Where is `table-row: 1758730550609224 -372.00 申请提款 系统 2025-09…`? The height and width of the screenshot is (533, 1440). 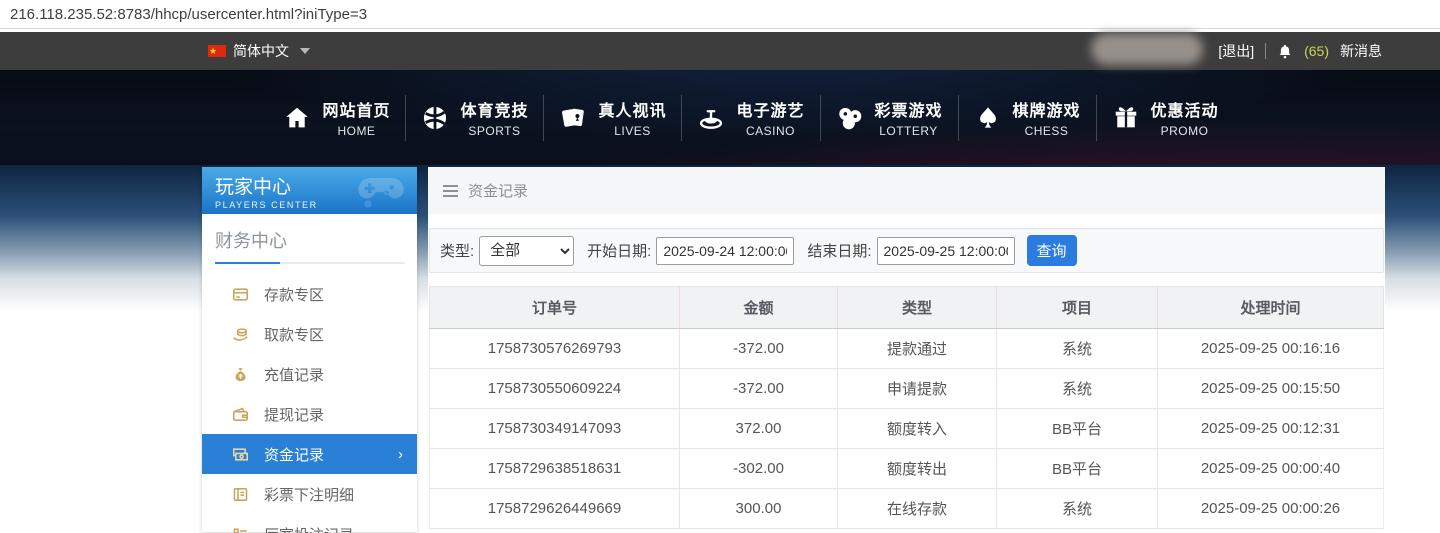 table-row: 1758730550609224 -372.00 申请提款 系统 2025-09… is located at coordinates (906, 388).